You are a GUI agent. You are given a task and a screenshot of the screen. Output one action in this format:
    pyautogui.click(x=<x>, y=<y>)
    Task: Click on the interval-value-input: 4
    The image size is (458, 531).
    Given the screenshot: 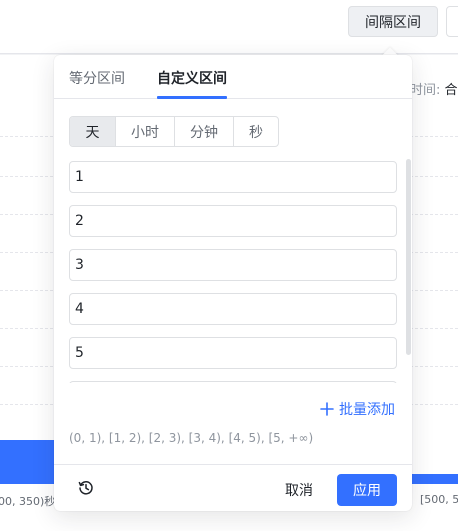 What is the action you would take?
    pyautogui.click(x=233, y=309)
    